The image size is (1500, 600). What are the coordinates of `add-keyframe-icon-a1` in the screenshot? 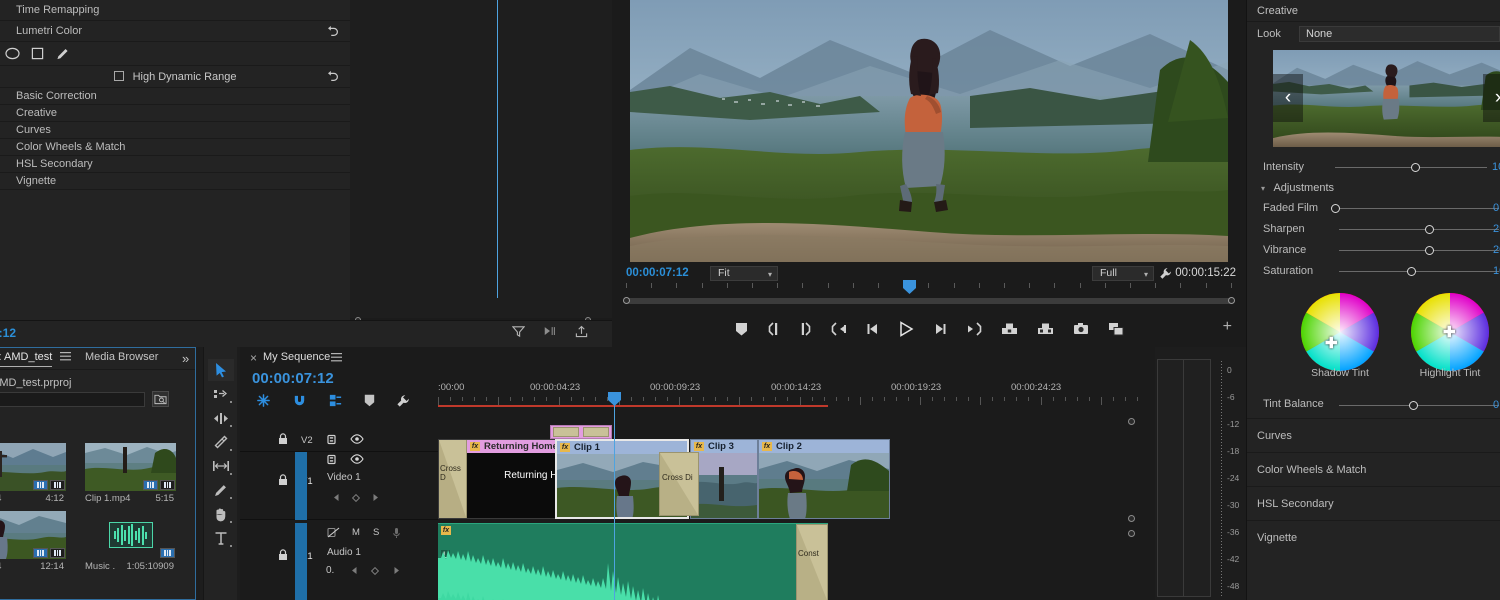 It's located at (375, 571).